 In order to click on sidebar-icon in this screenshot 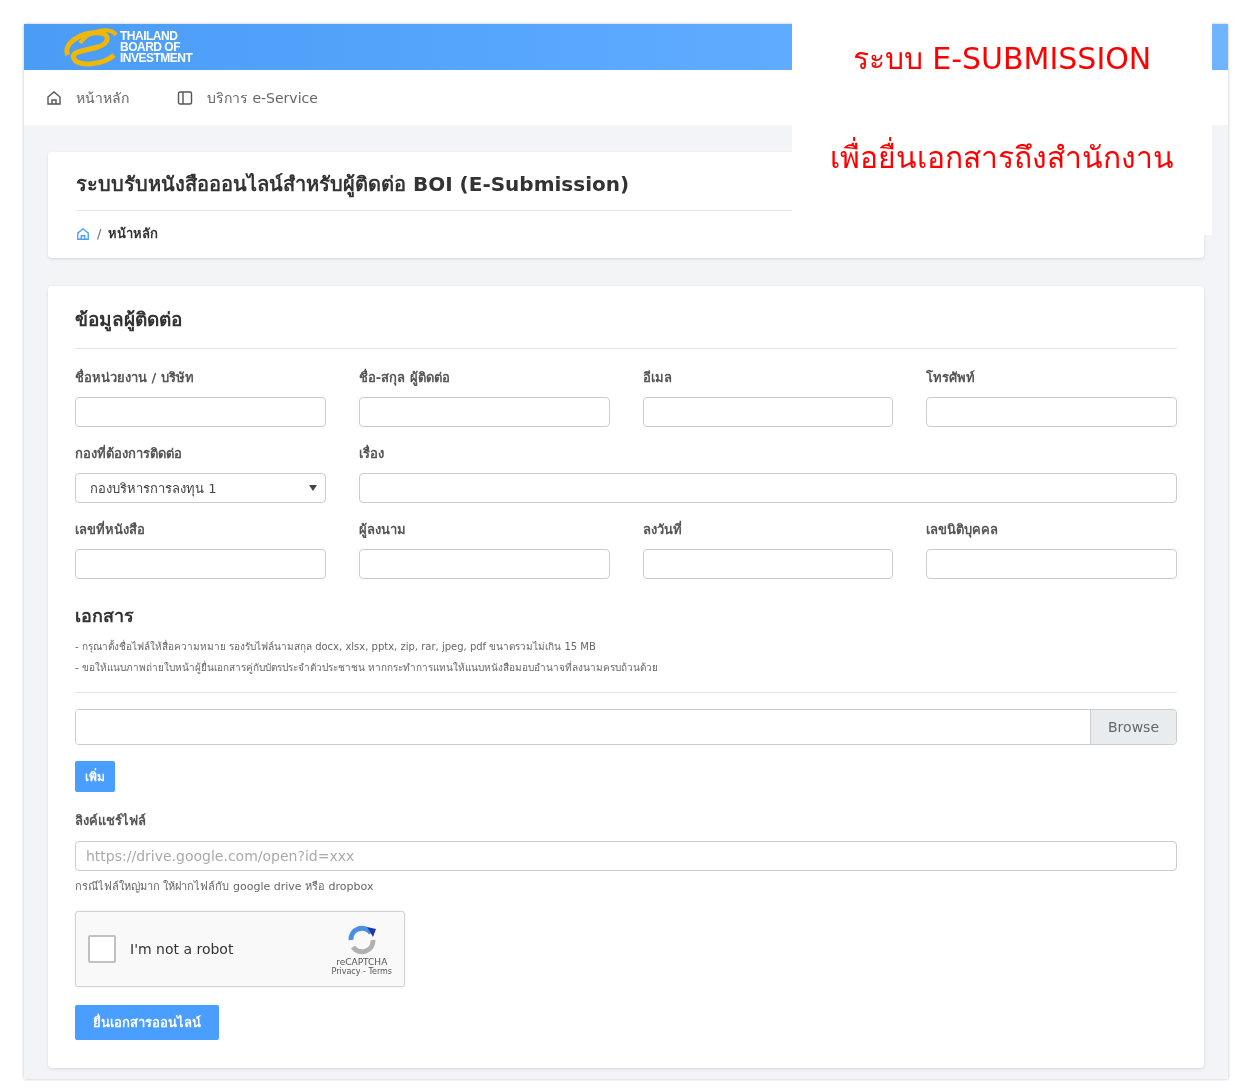, I will do `click(185, 97)`.